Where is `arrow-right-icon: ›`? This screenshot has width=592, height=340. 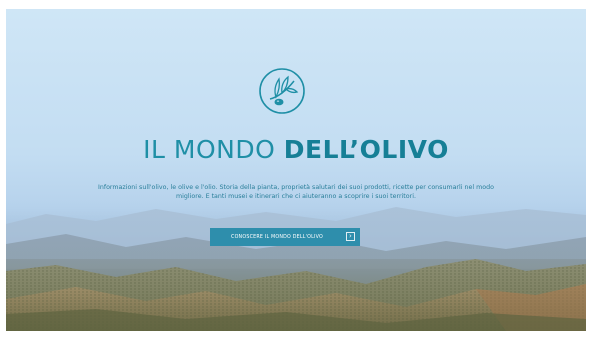 arrow-right-icon: › is located at coordinates (350, 236).